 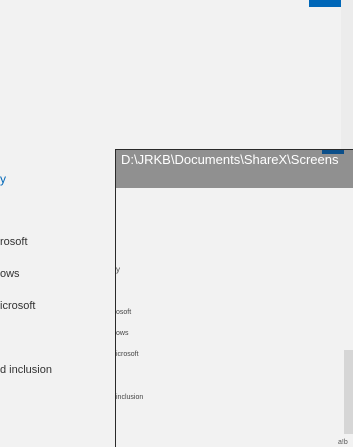 What do you see at coordinates (230, 159) in the screenshot?
I see `viewer-title: D:\JRKB\Documents\ShareX\Screens` at bounding box center [230, 159].